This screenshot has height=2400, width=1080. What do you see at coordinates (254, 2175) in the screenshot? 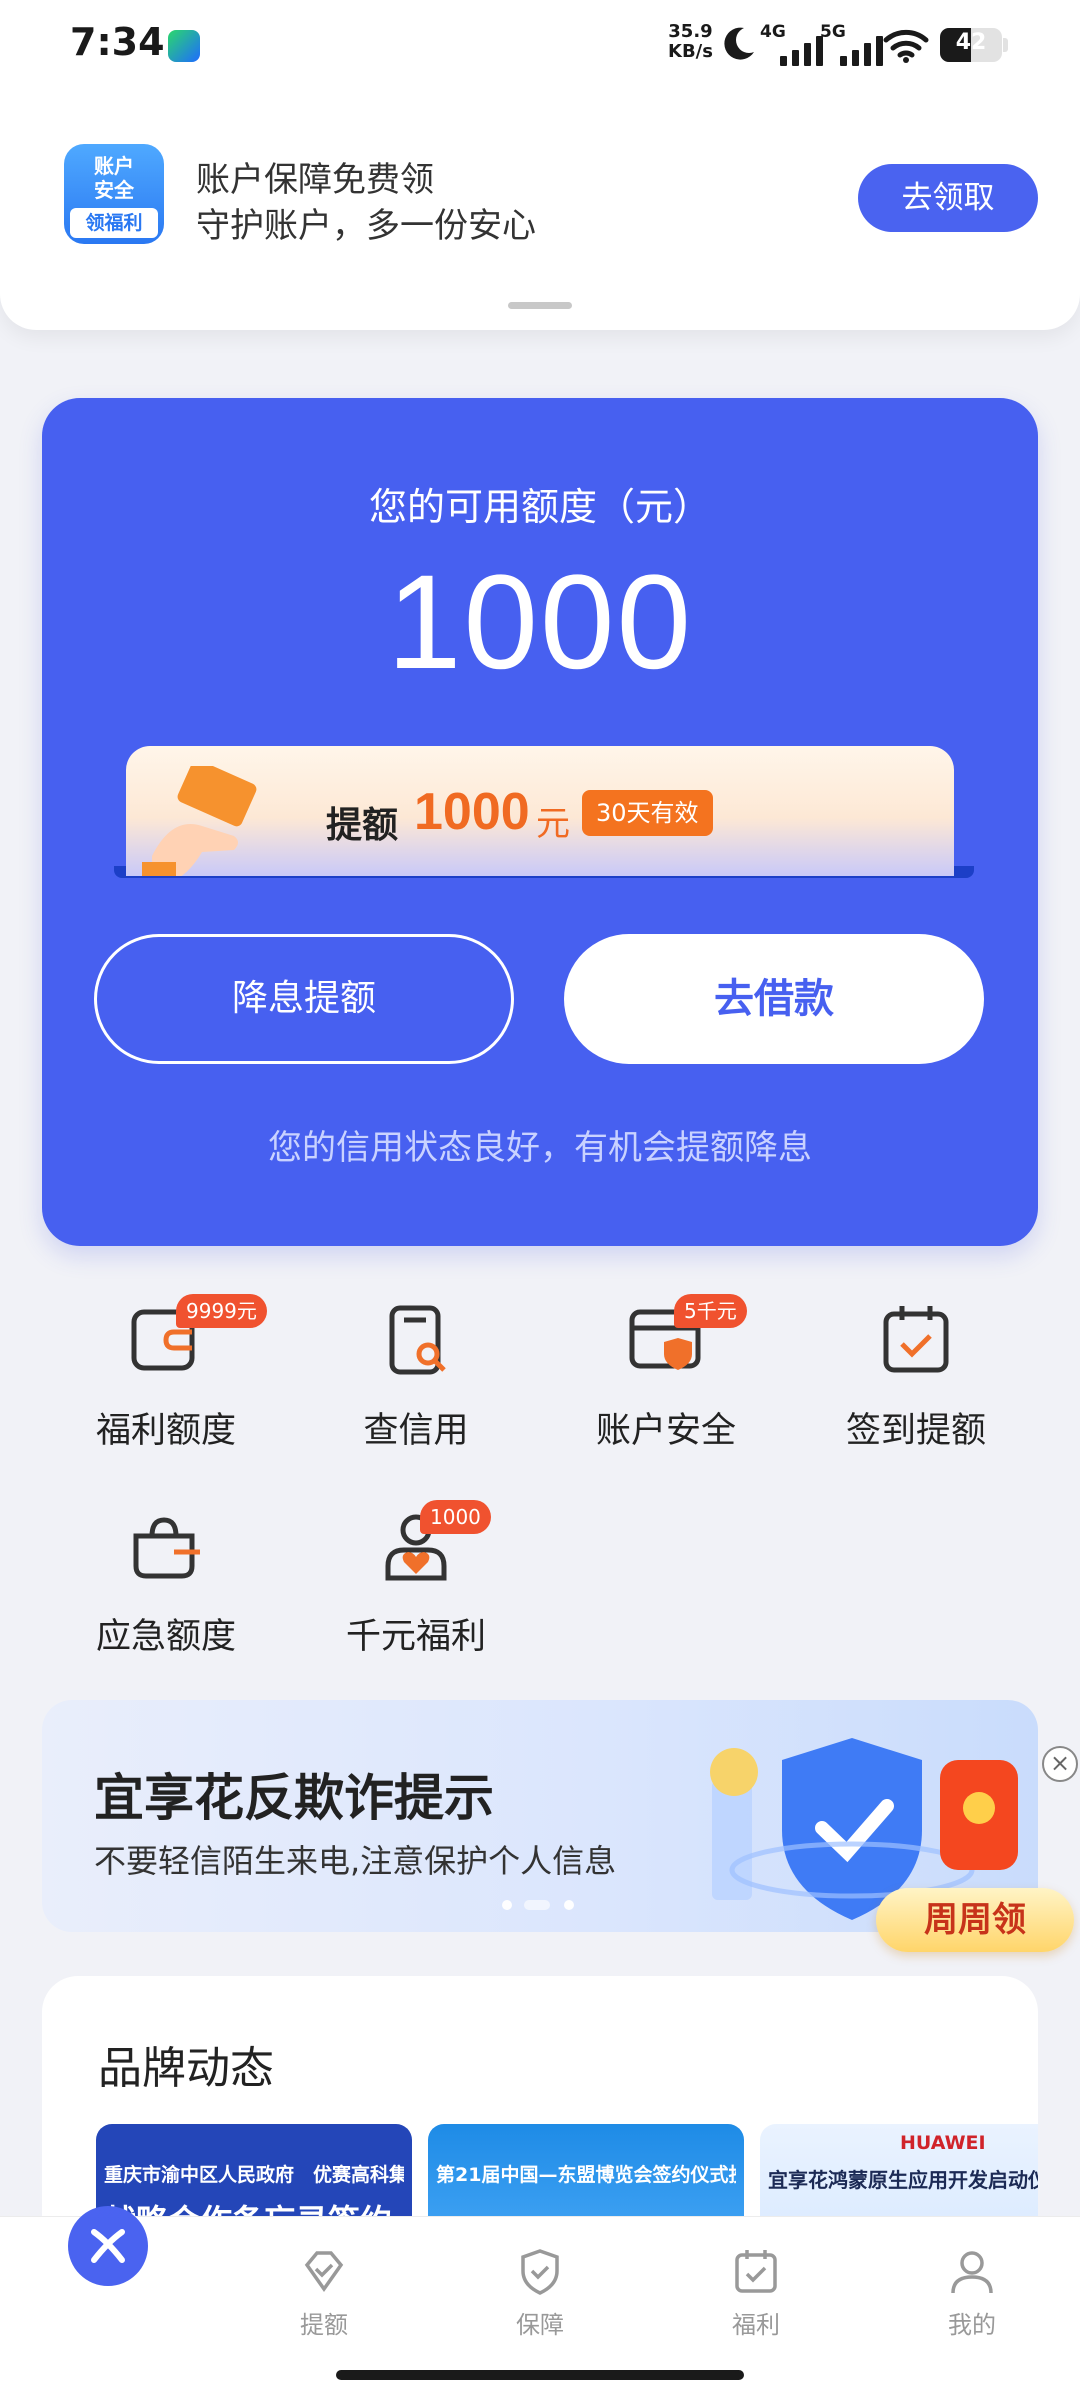
I see `news-caption: 重庆市渝中区人民政府 优赛高科集团有限公司` at bounding box center [254, 2175].